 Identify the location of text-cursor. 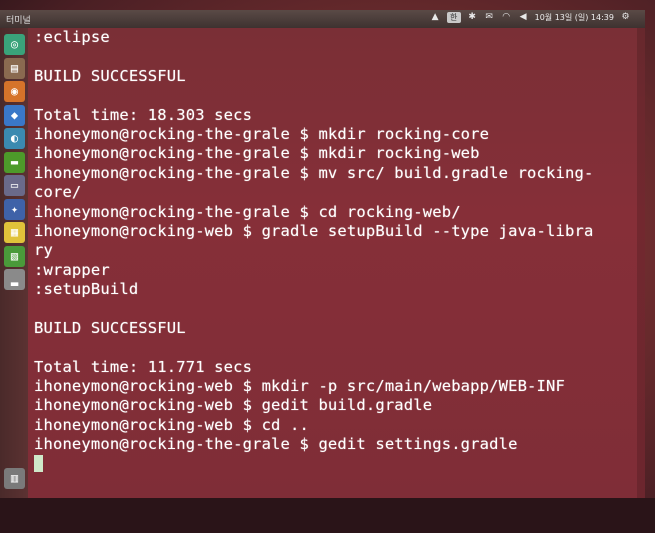
(38, 463).